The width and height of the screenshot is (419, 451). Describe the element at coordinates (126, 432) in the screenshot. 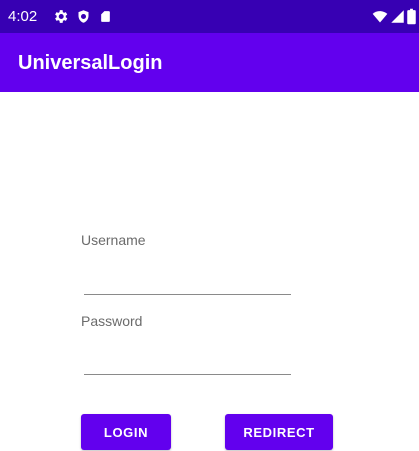

I see `login-button: LOGIN` at that location.